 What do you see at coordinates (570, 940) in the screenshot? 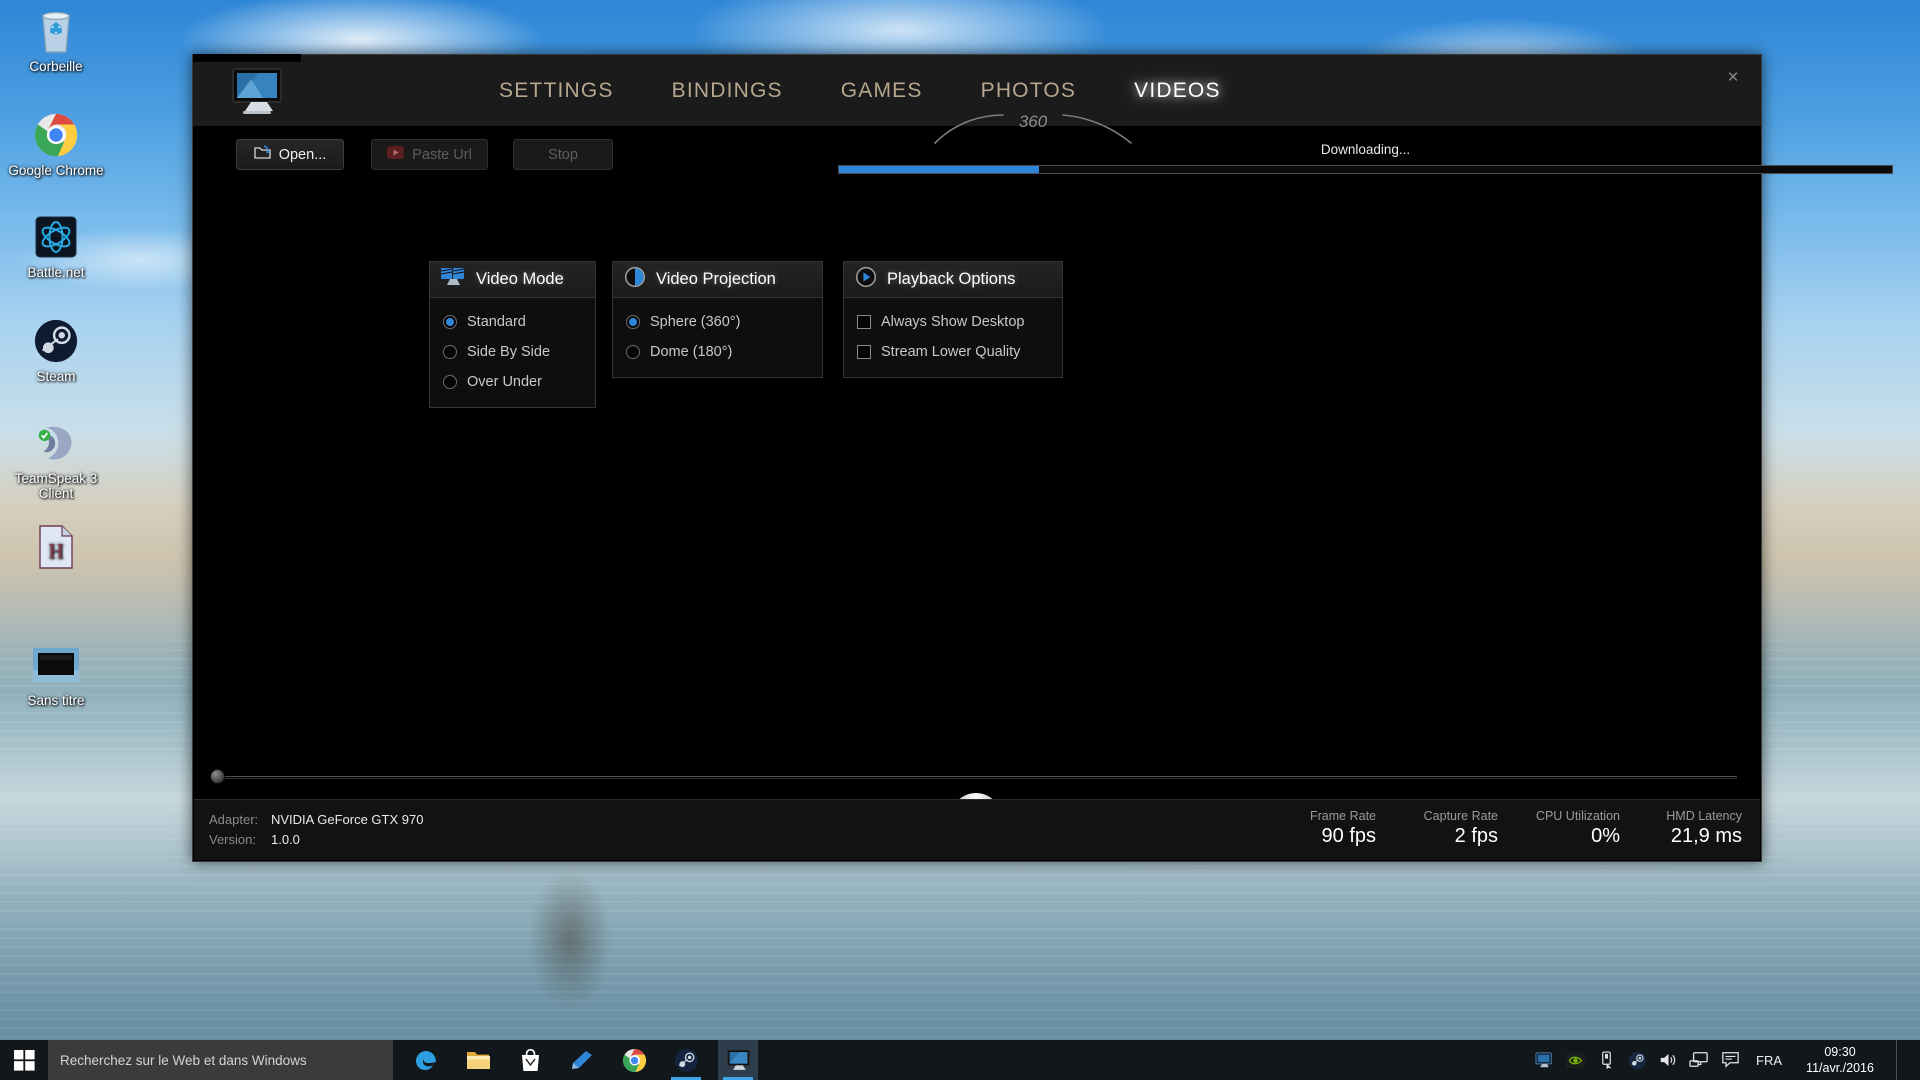
I see `wallpaper-reflection` at bounding box center [570, 940].